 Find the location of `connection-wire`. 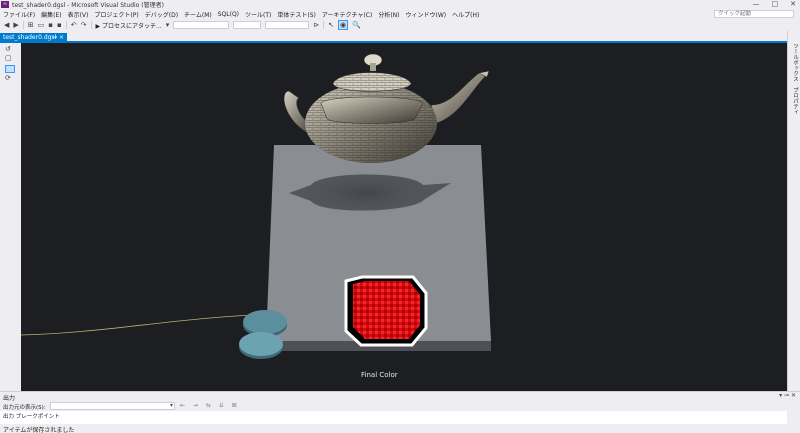

connection-wire is located at coordinates (137, 325).